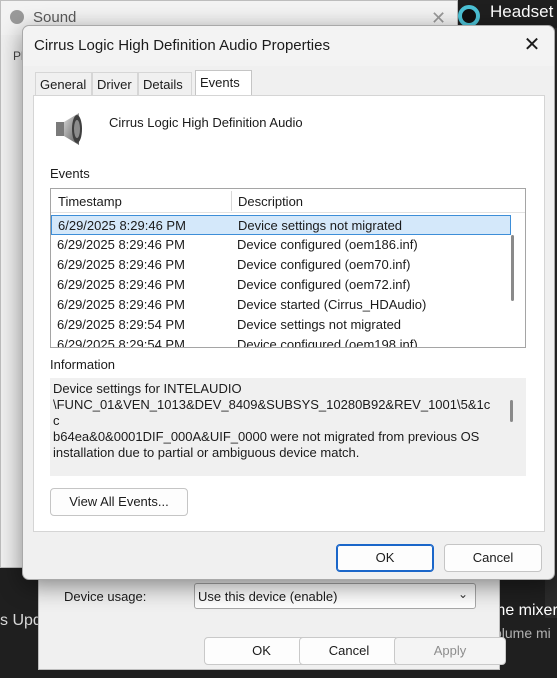 Image resolution: width=557 pixels, height=678 pixels. What do you see at coordinates (332, 304) in the screenshot?
I see `event-description: Device started (Cirrus_HDAudio)` at bounding box center [332, 304].